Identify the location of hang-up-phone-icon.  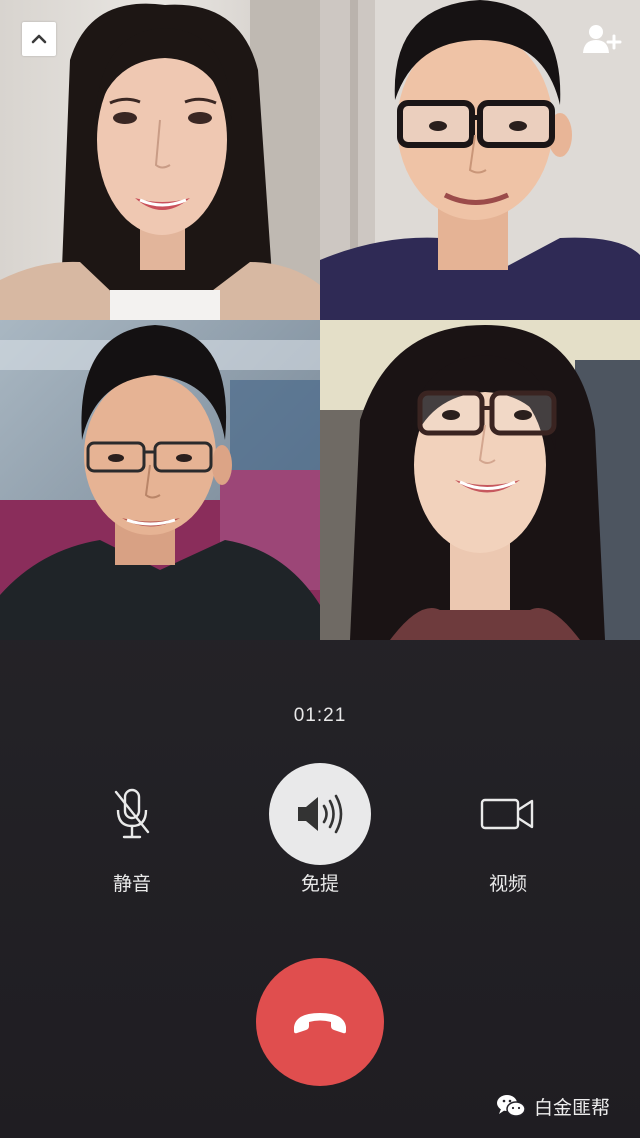
(320, 1023).